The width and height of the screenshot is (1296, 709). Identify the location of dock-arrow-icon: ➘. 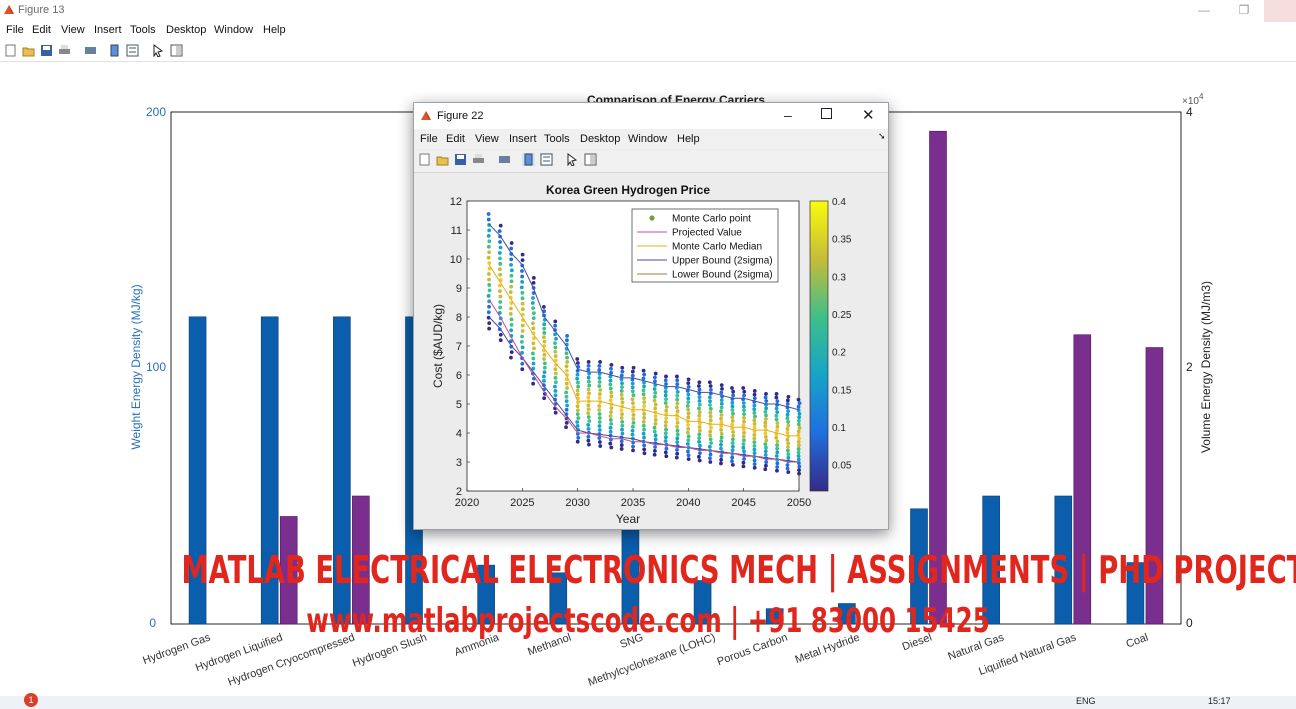
(882, 136).